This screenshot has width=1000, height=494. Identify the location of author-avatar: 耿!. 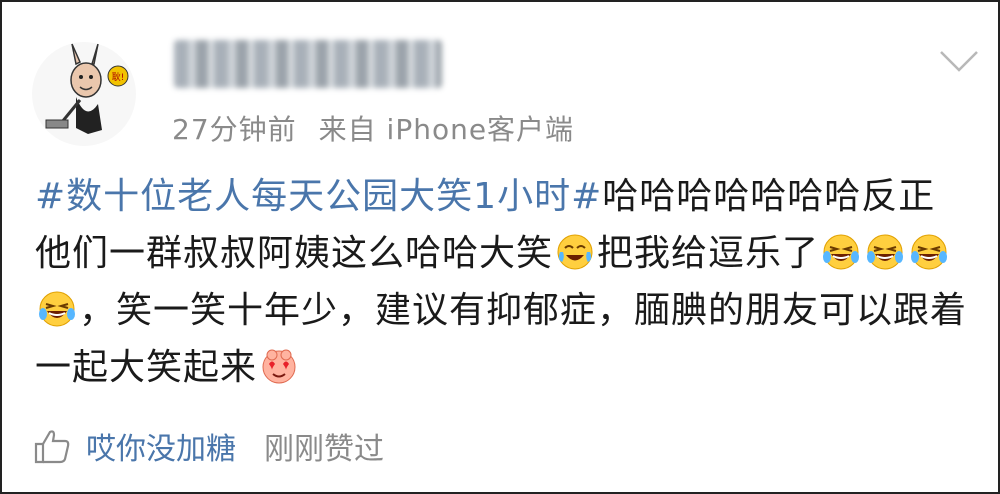
(84, 94).